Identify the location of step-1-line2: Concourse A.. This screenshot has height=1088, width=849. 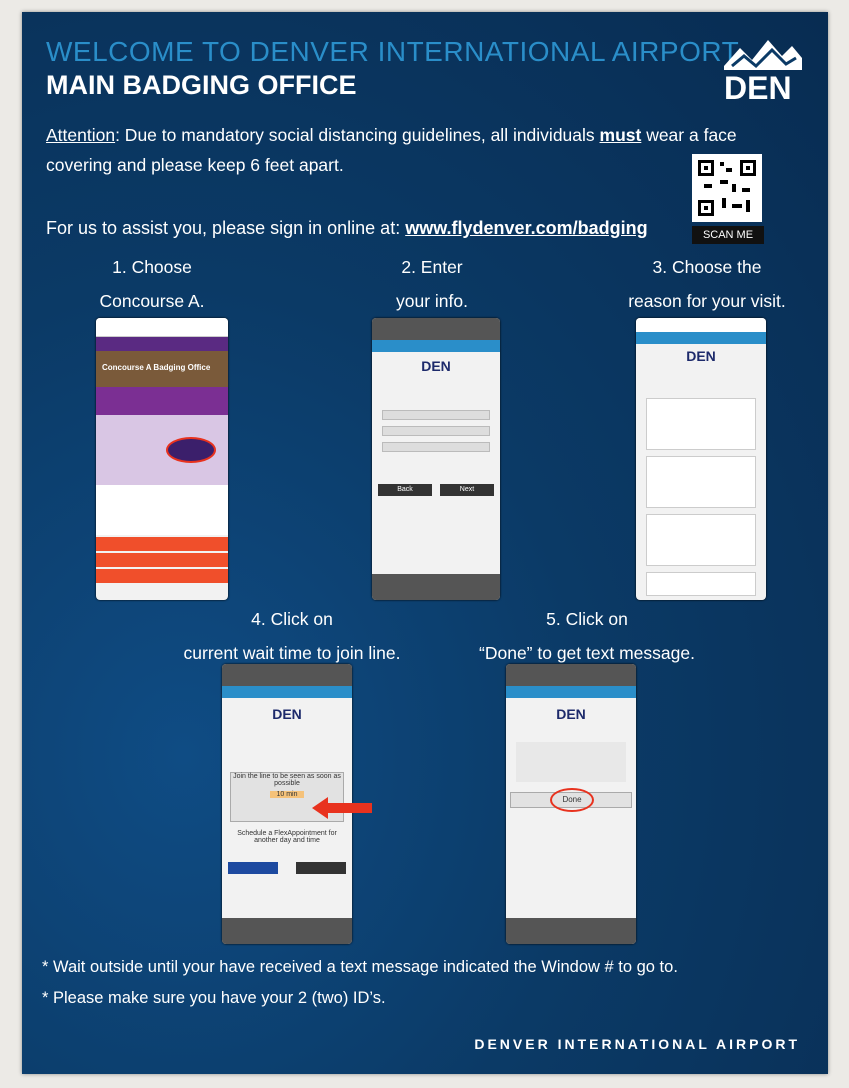
(152, 301).